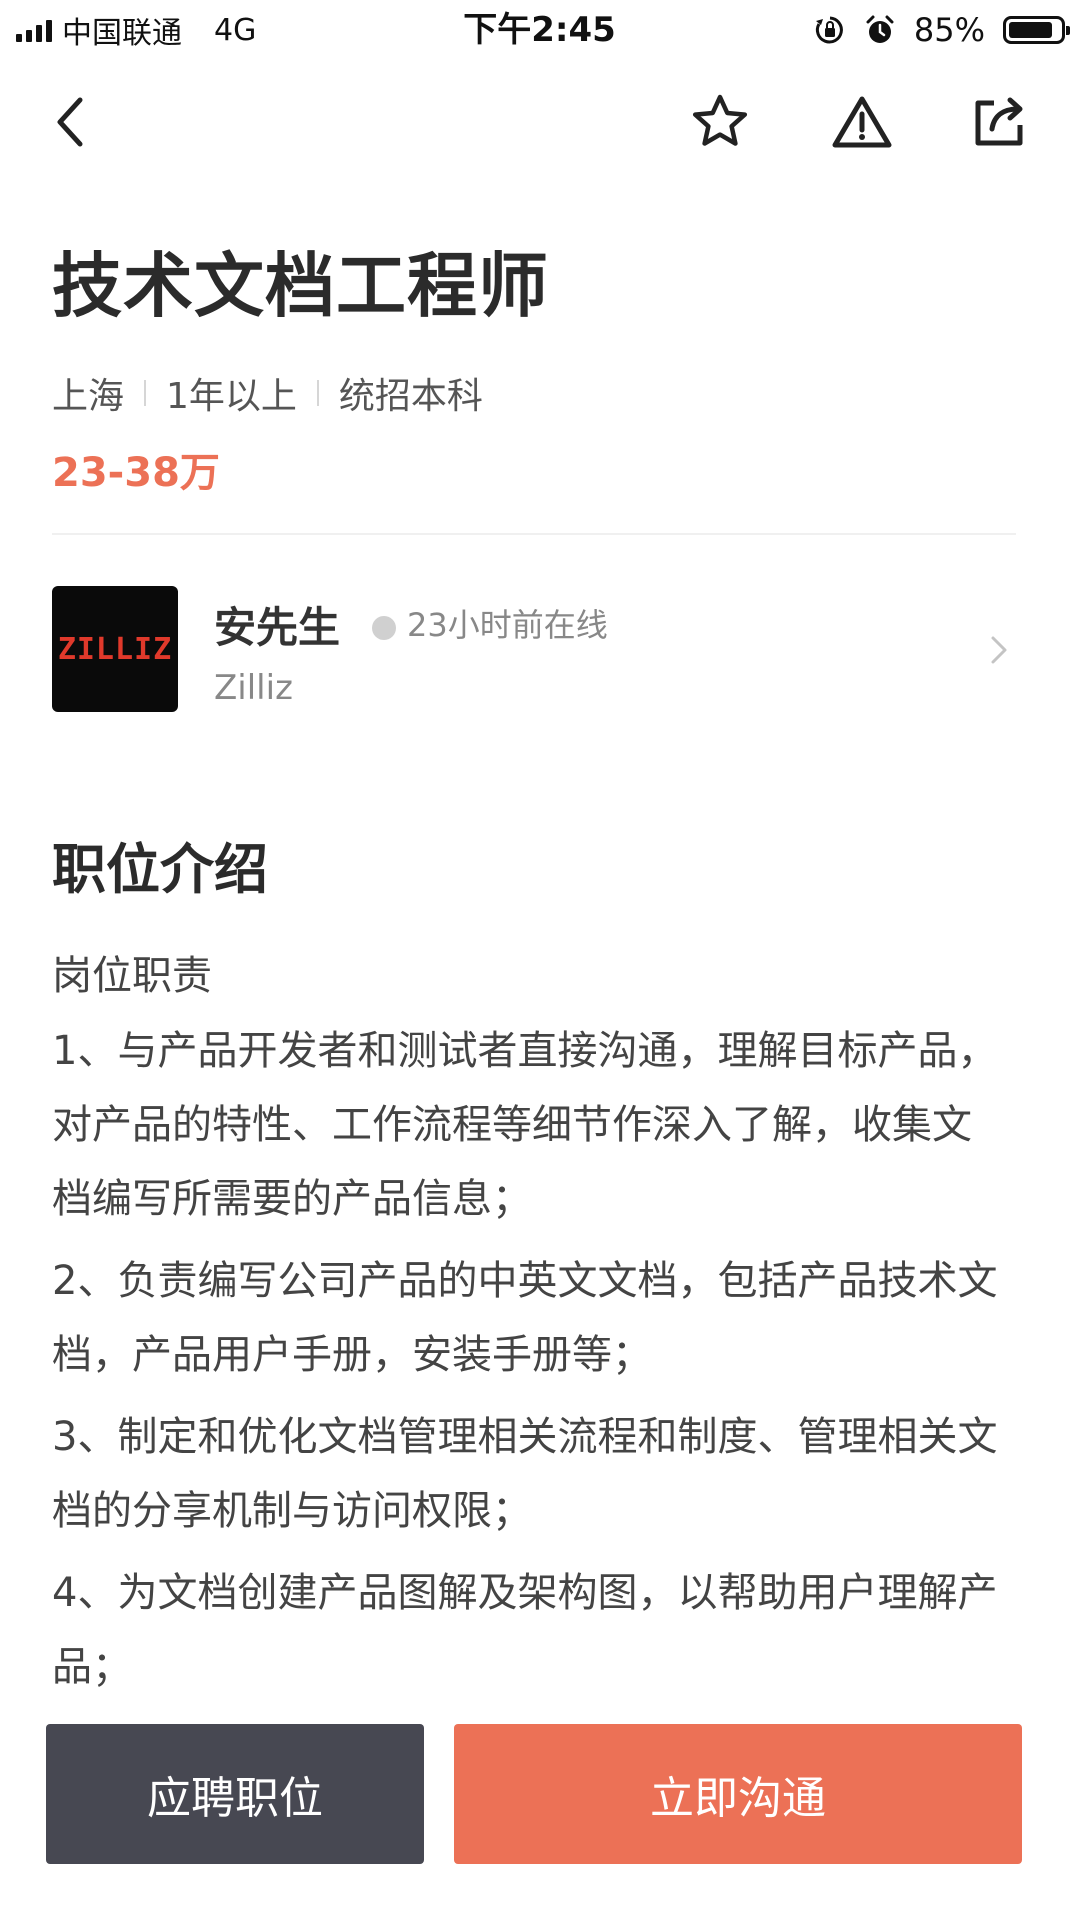 Image resolution: width=1079 pixels, height=1920 pixels. I want to click on warning-icon, so click(862, 122).